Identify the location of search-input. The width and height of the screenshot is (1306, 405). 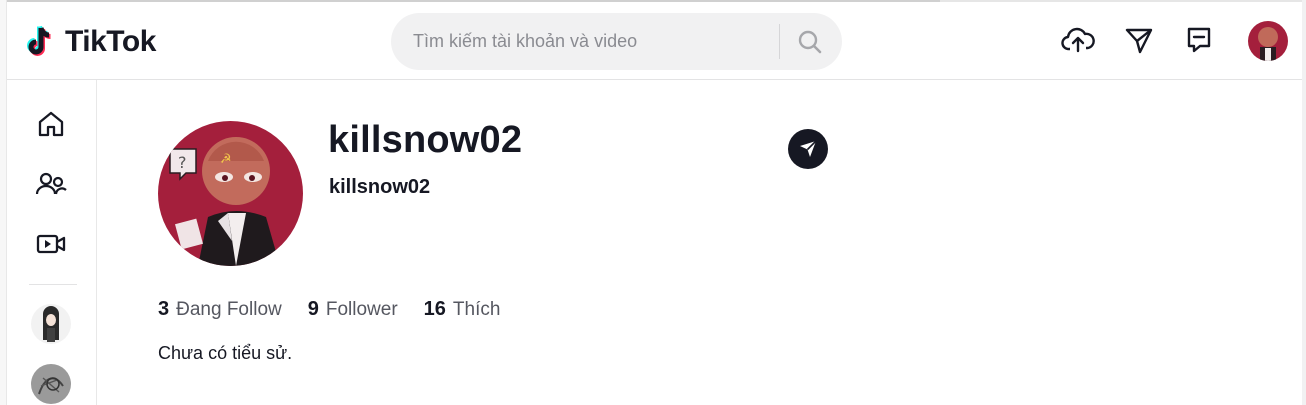
(588, 41).